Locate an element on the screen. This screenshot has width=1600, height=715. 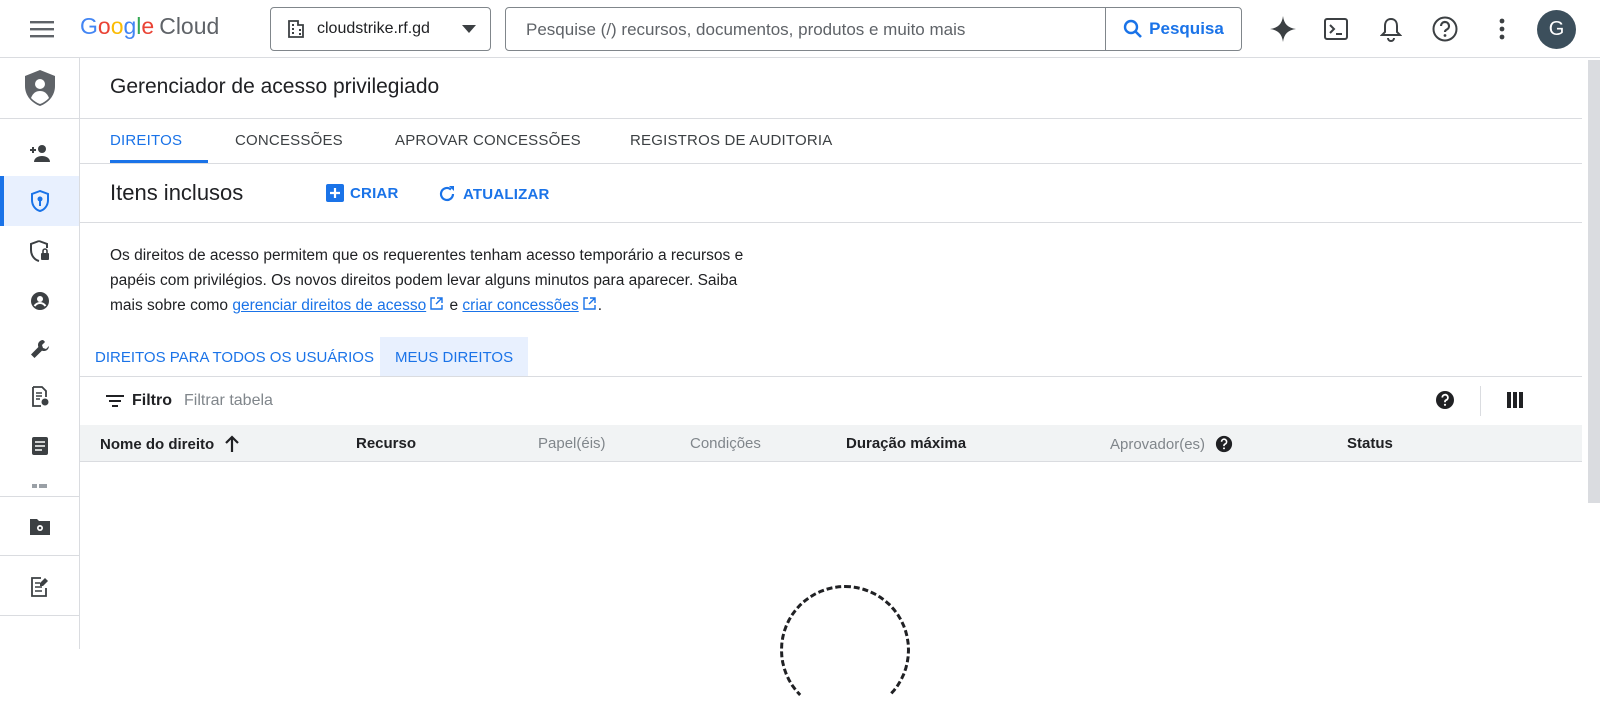
document-icon is located at coordinates (39, 446).